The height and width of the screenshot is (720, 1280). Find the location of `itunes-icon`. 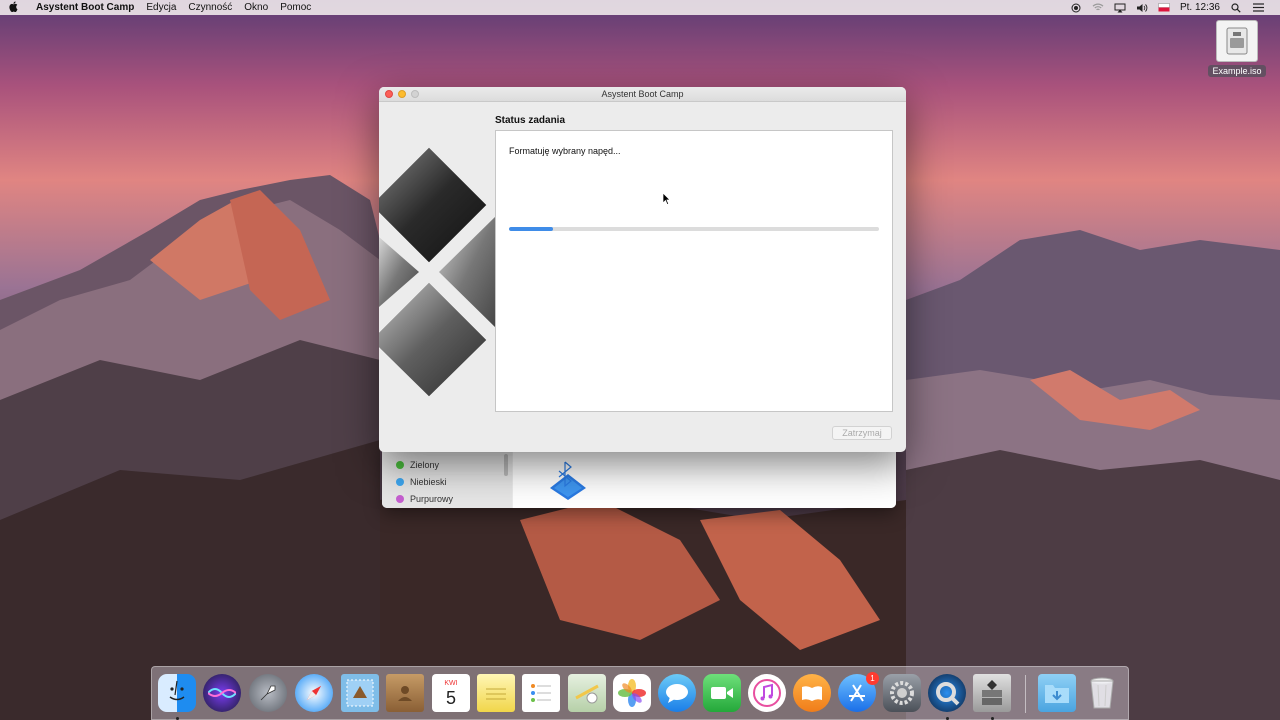

itunes-icon is located at coordinates (767, 693).